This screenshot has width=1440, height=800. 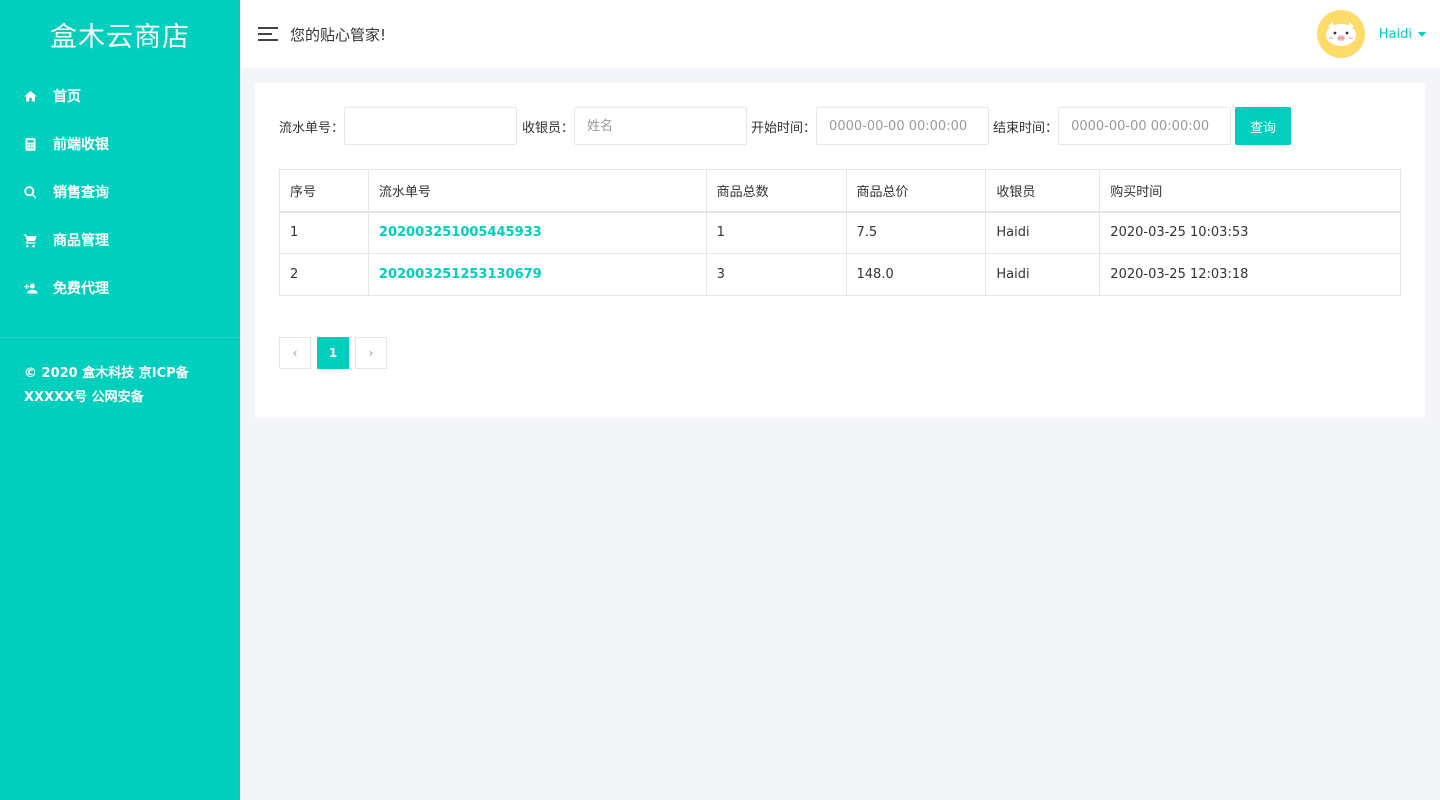 What do you see at coordinates (333, 353) in the screenshot?
I see `page-button-current: 1` at bounding box center [333, 353].